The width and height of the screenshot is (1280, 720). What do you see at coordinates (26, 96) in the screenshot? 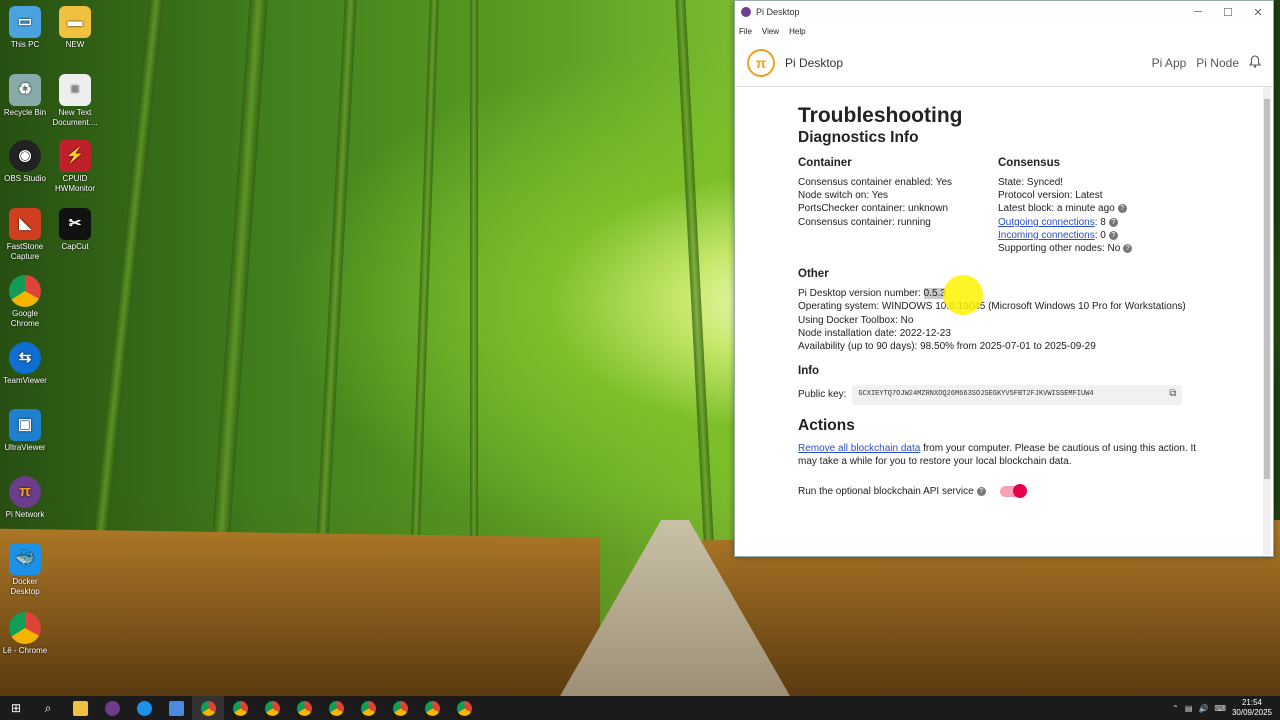
I see `desktop-icon-recycle-bin: ♻ Recycle Bin` at bounding box center [26, 96].